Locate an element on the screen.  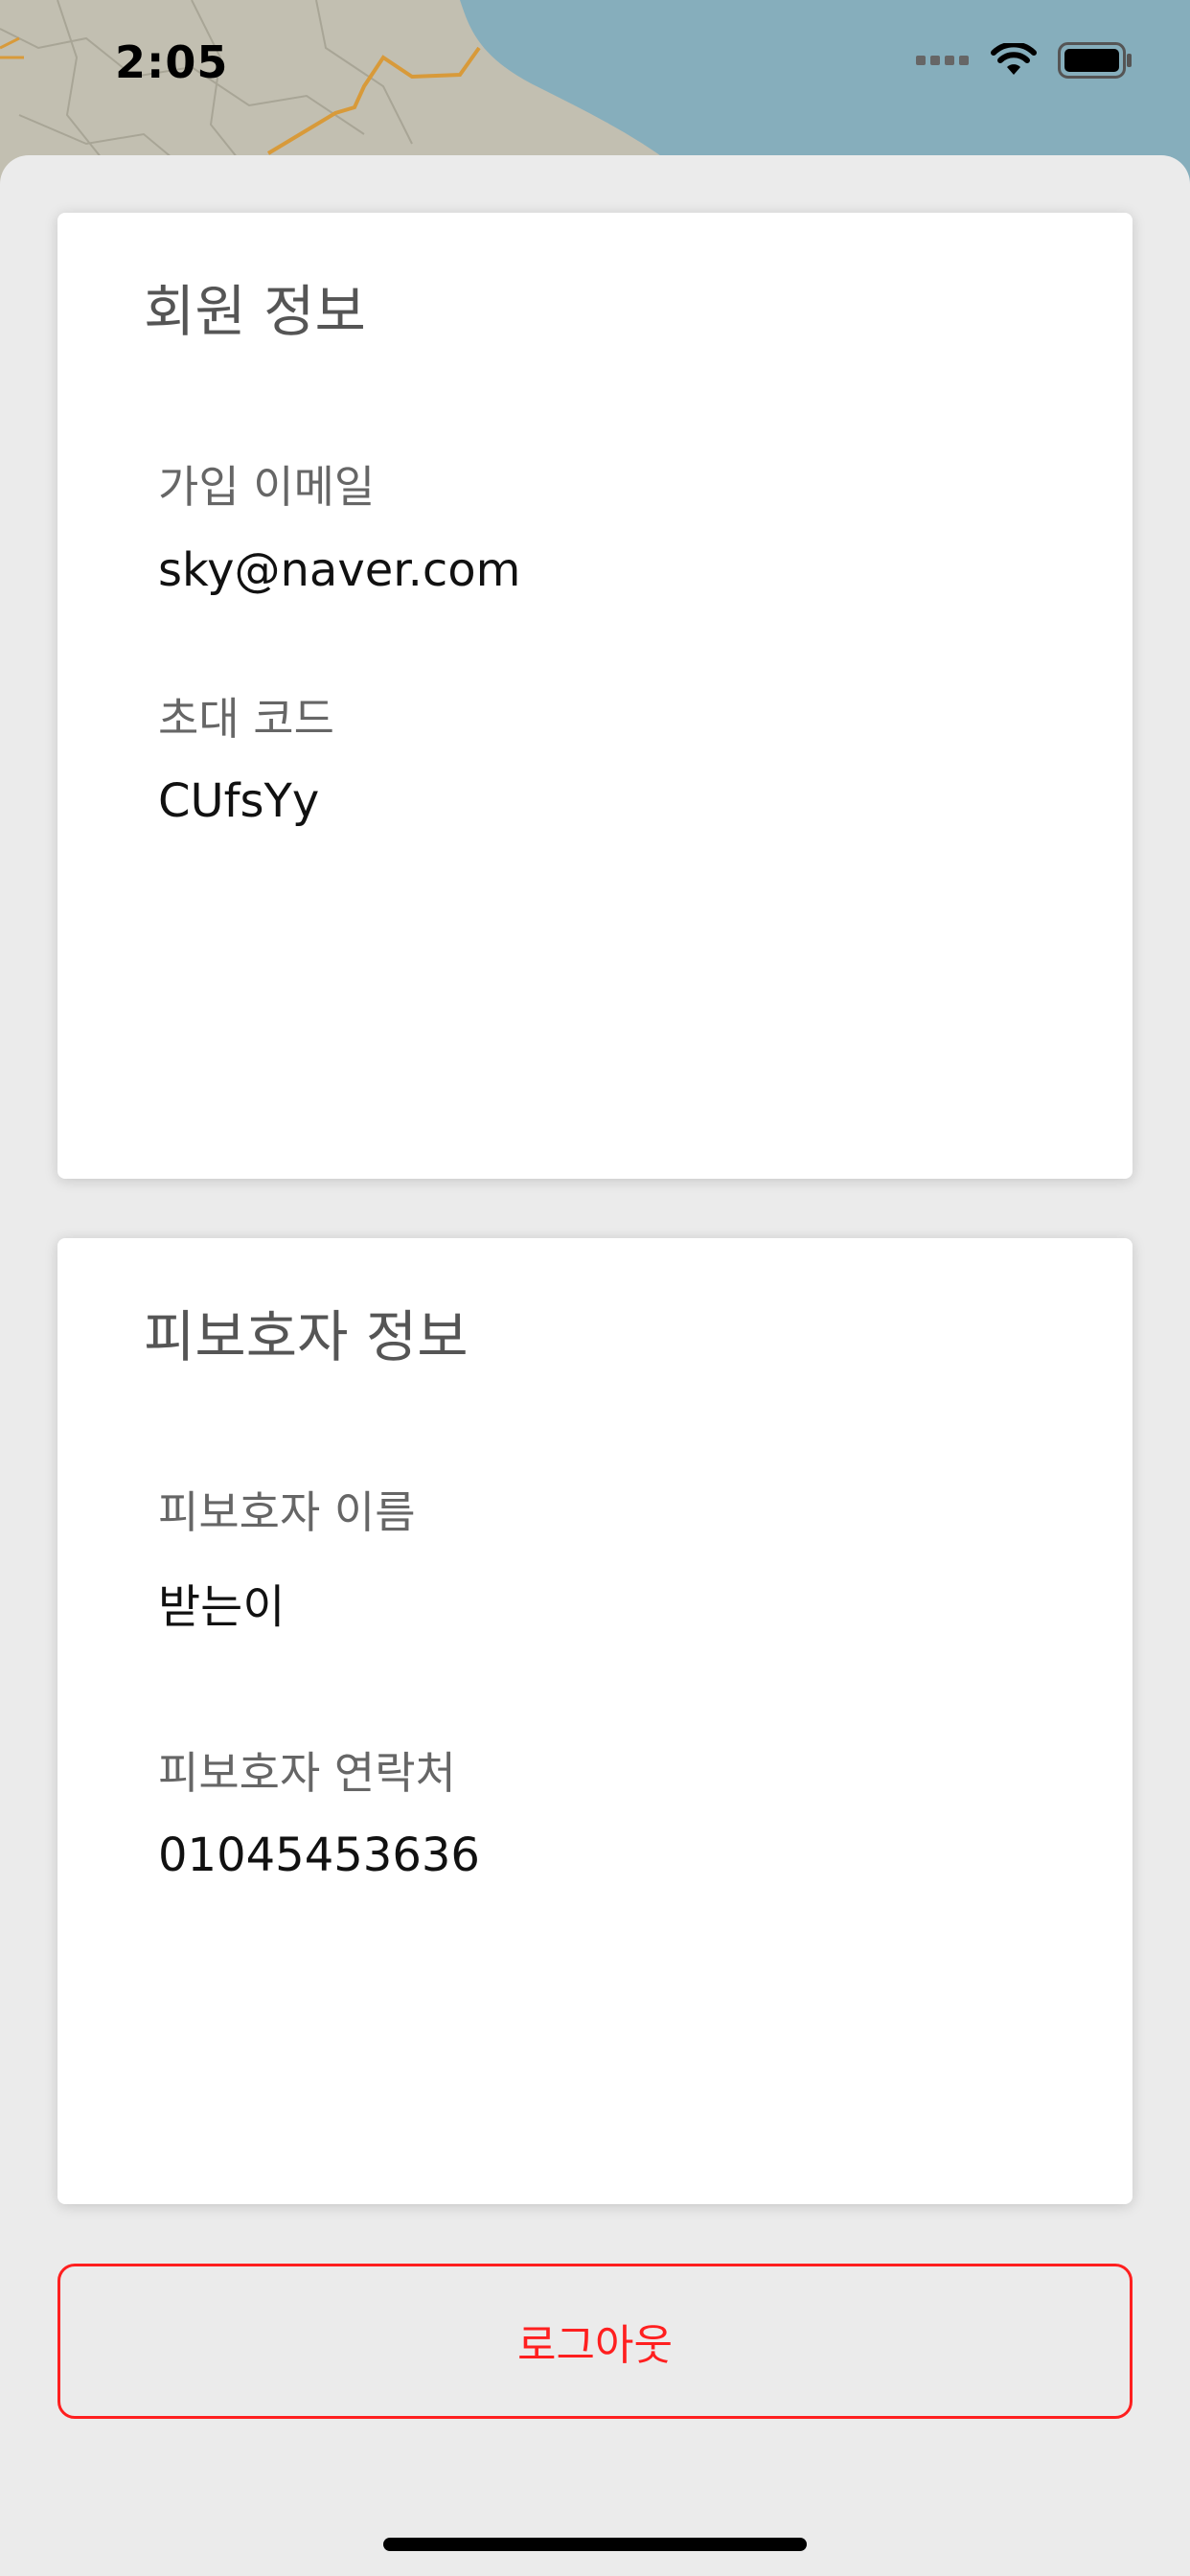
status-icons is located at coordinates (1025, 60).